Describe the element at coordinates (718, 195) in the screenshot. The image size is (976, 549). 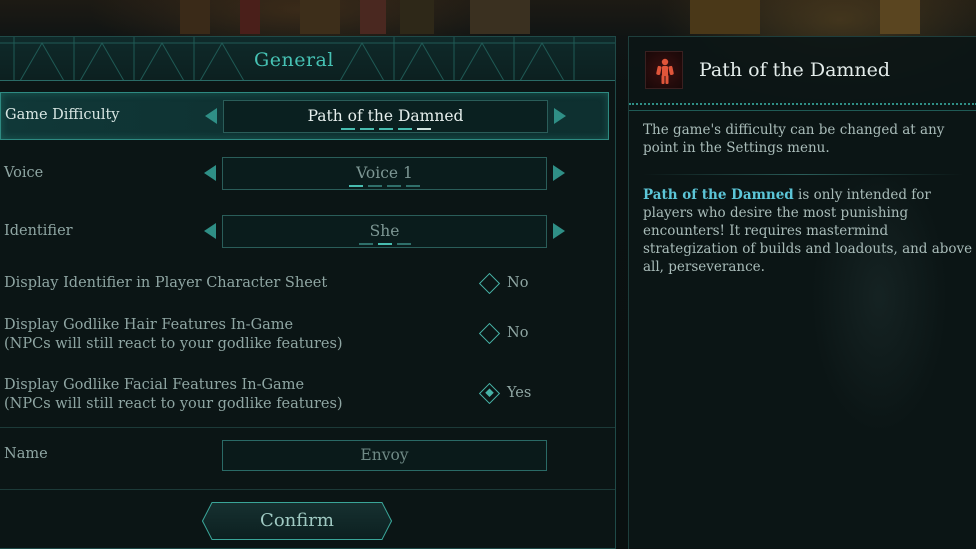
I see `info-highlight: Path of the Damned` at that location.